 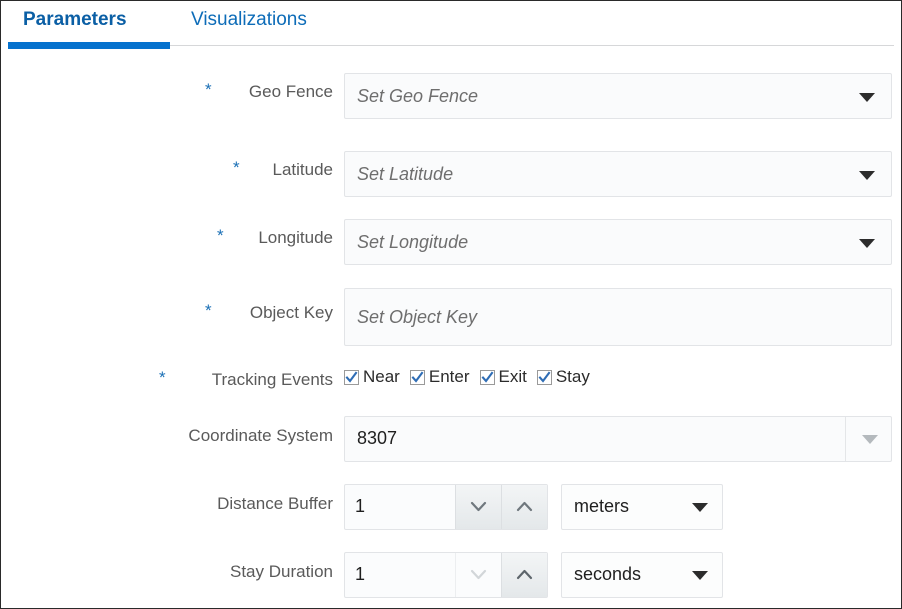 What do you see at coordinates (381, 376) in the screenshot?
I see `checkbox-label-near: Near` at bounding box center [381, 376].